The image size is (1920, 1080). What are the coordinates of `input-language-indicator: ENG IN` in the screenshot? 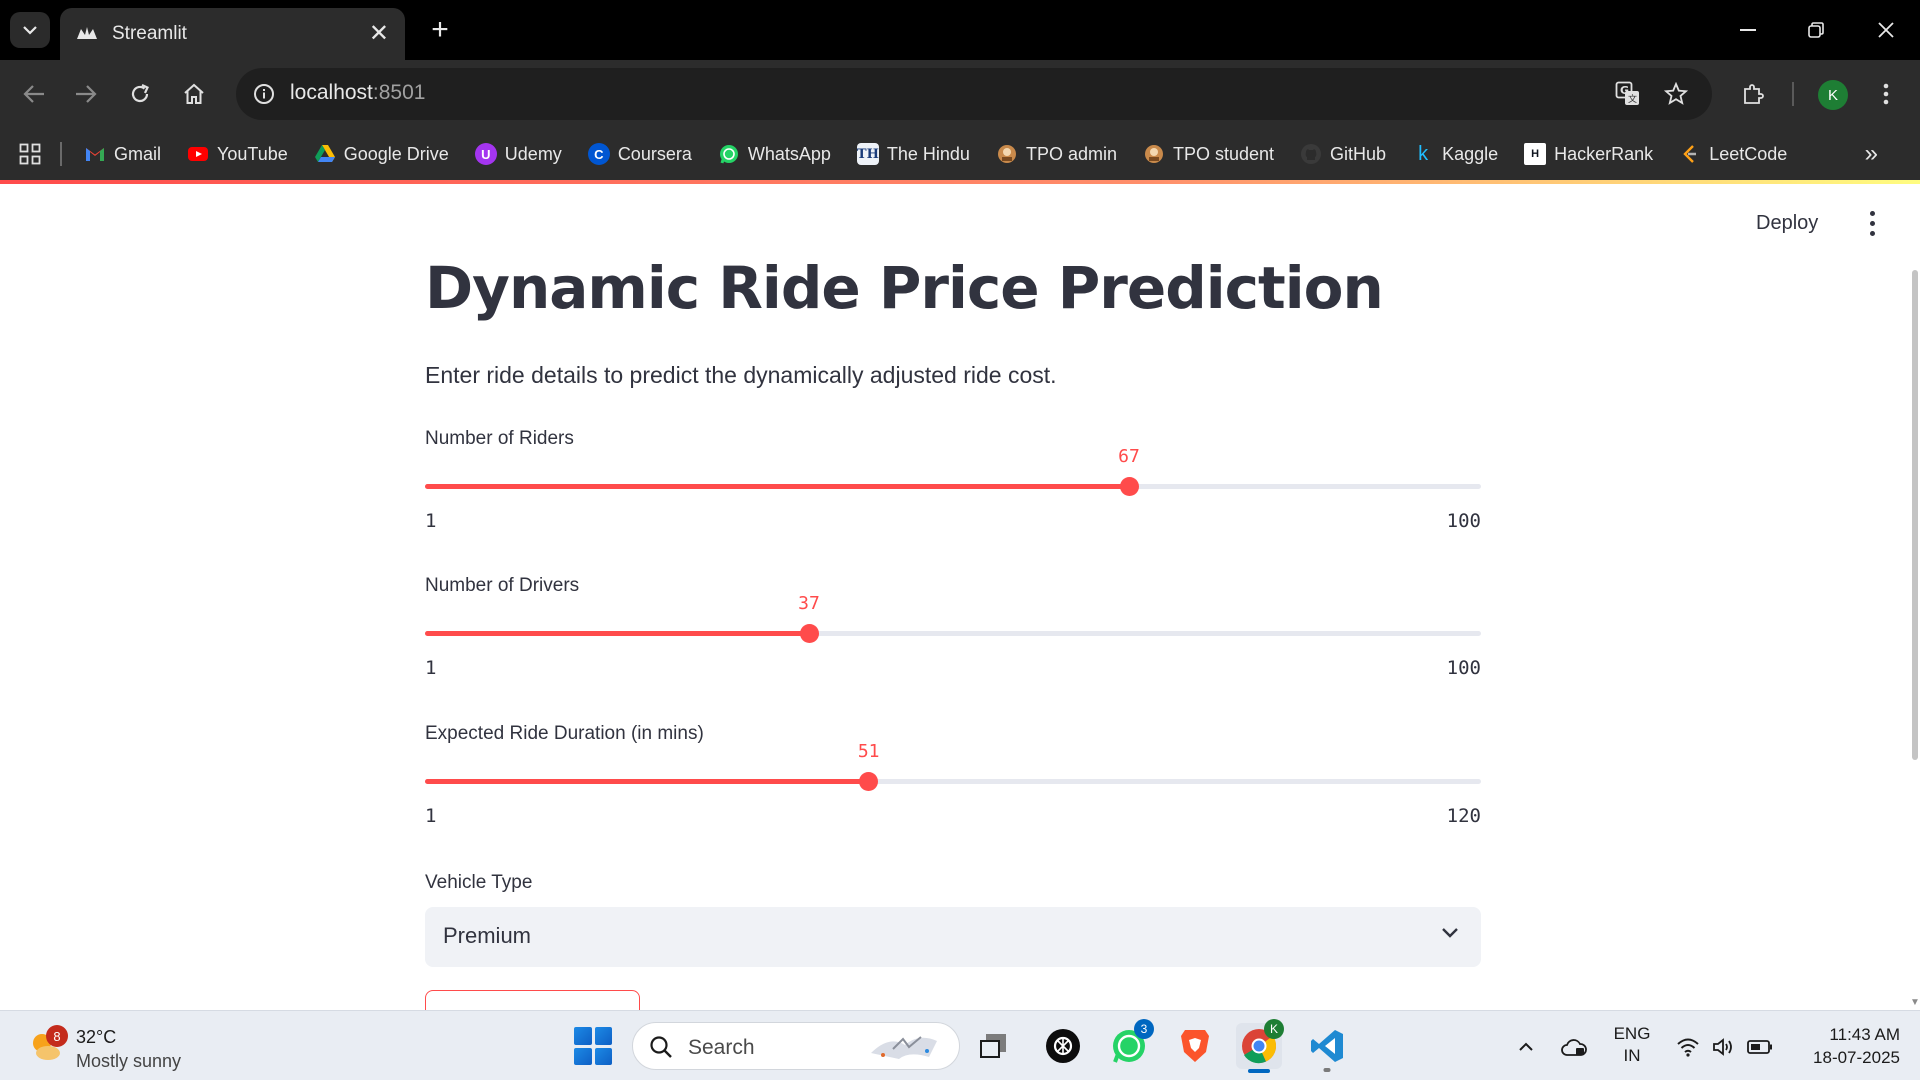 It's located at (1632, 1045).